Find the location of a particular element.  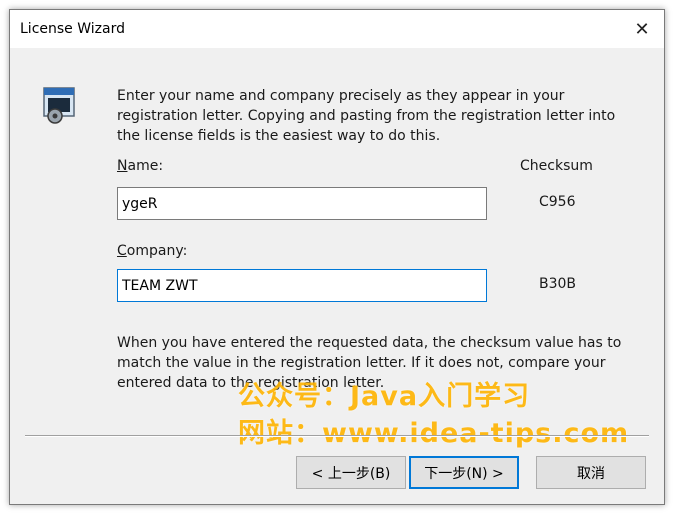

name-checksum: C956 is located at coordinates (557, 202).